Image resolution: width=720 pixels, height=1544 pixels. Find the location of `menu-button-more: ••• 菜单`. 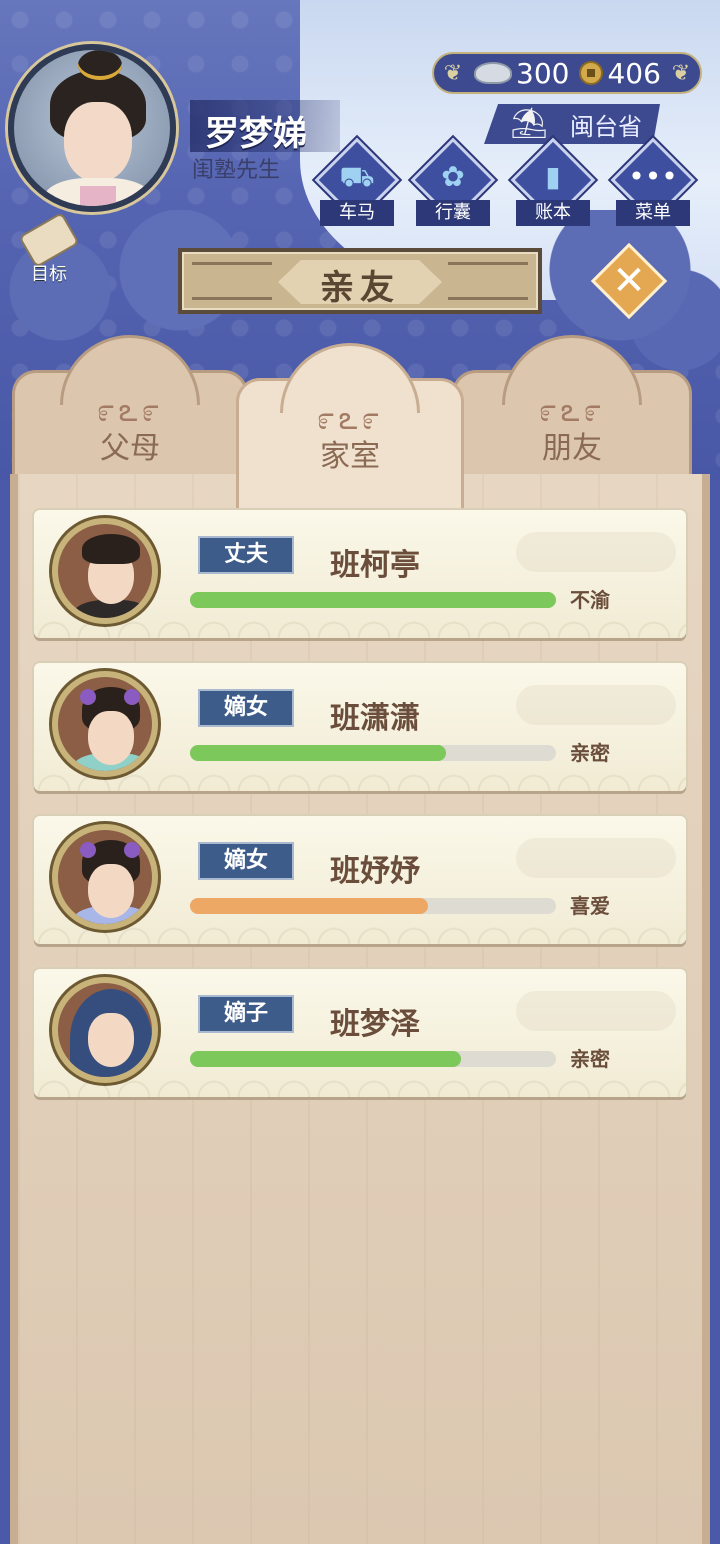

menu-button-more: ••• 菜单 is located at coordinates (653, 183).